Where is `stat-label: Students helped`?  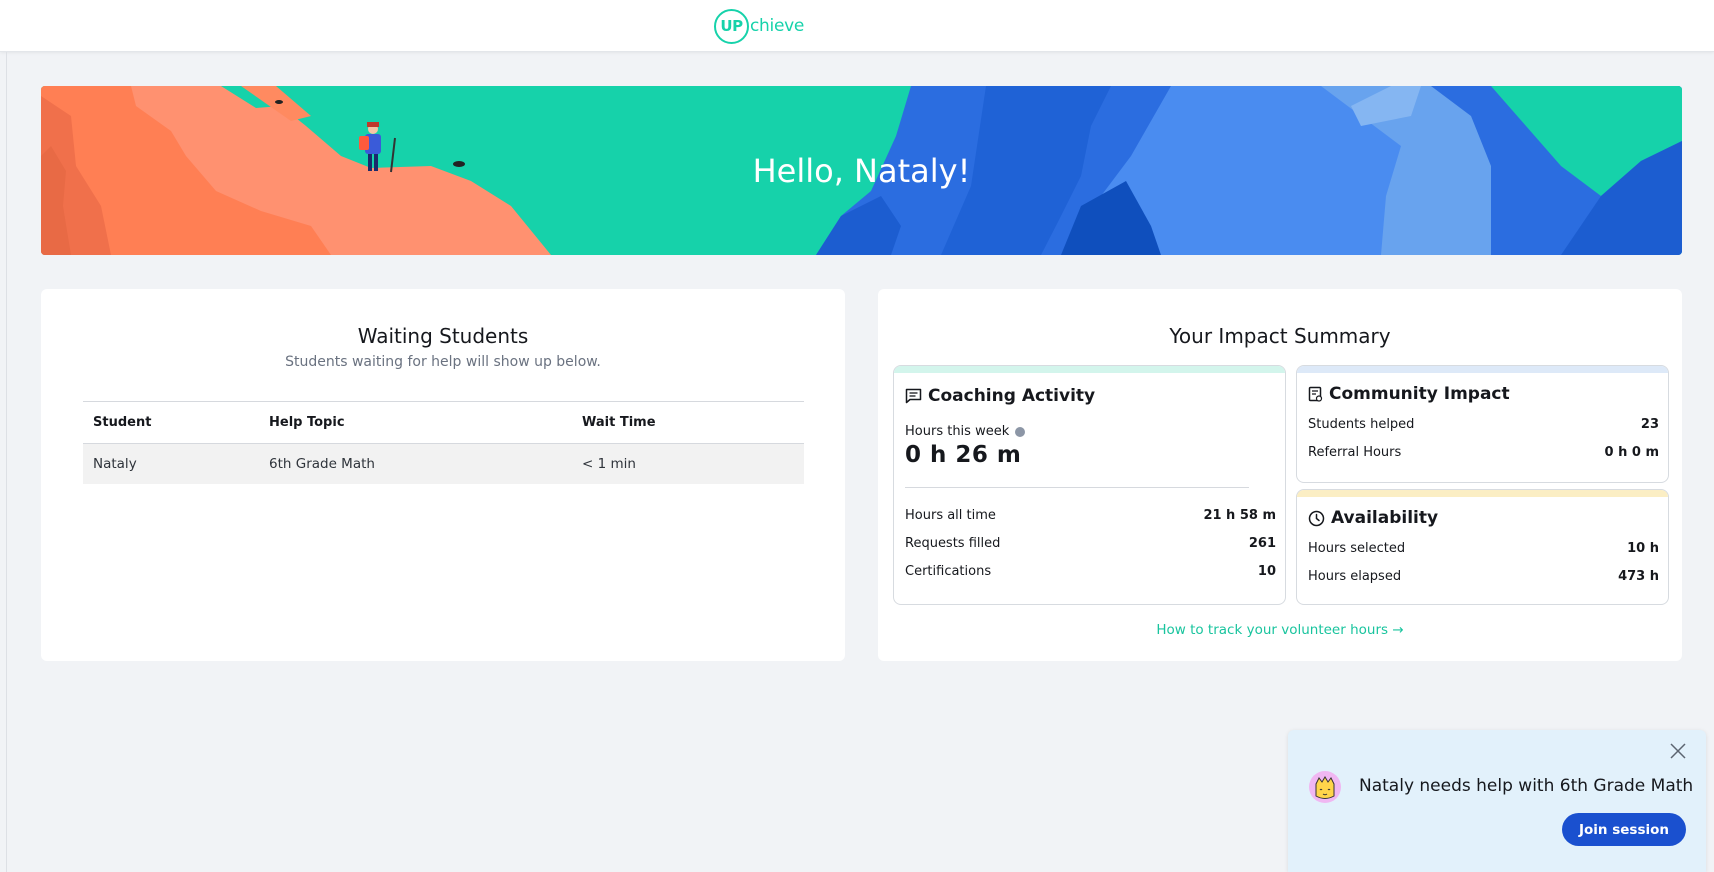
stat-label: Students helped is located at coordinates (1361, 424).